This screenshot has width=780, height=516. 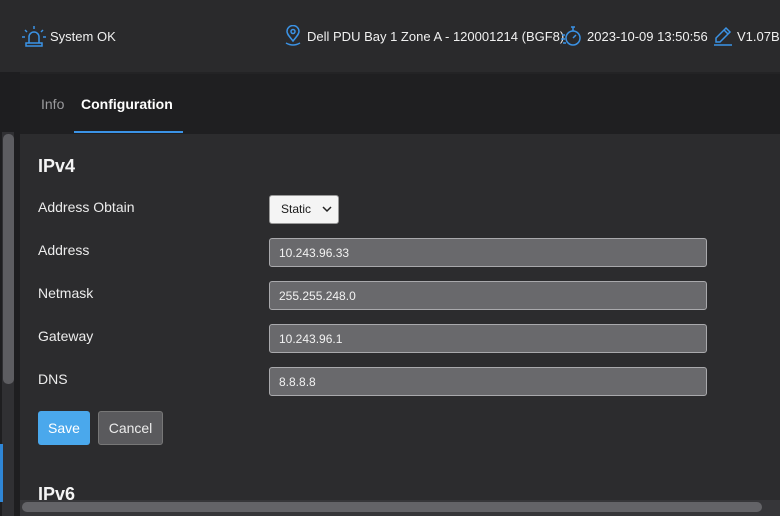 I want to click on dns-label: DNS, so click(x=53, y=379).